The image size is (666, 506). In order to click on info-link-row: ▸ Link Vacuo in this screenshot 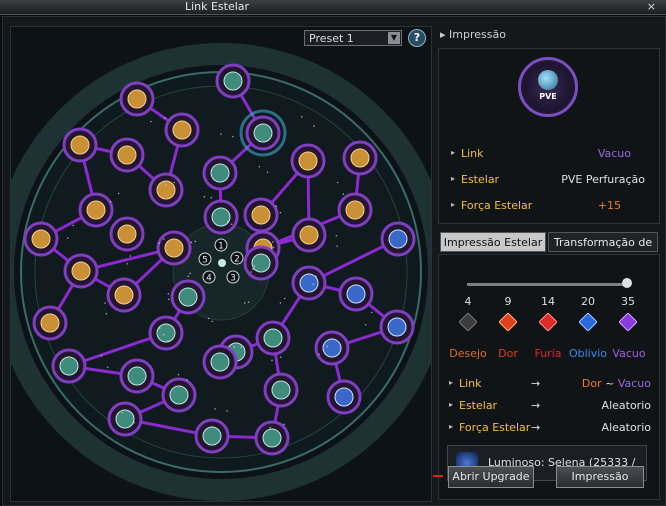, I will do `click(548, 154)`.